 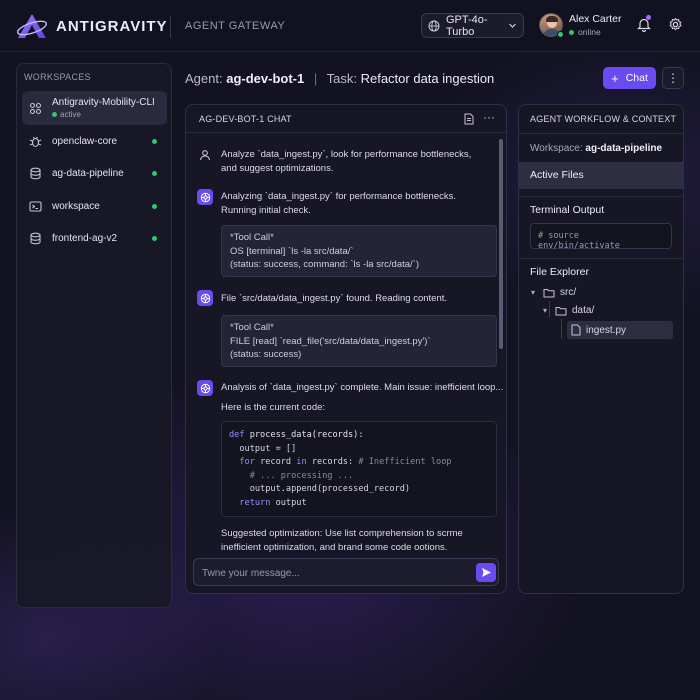 What do you see at coordinates (561, 329) in the screenshot?
I see `tree-guide` at bounding box center [561, 329].